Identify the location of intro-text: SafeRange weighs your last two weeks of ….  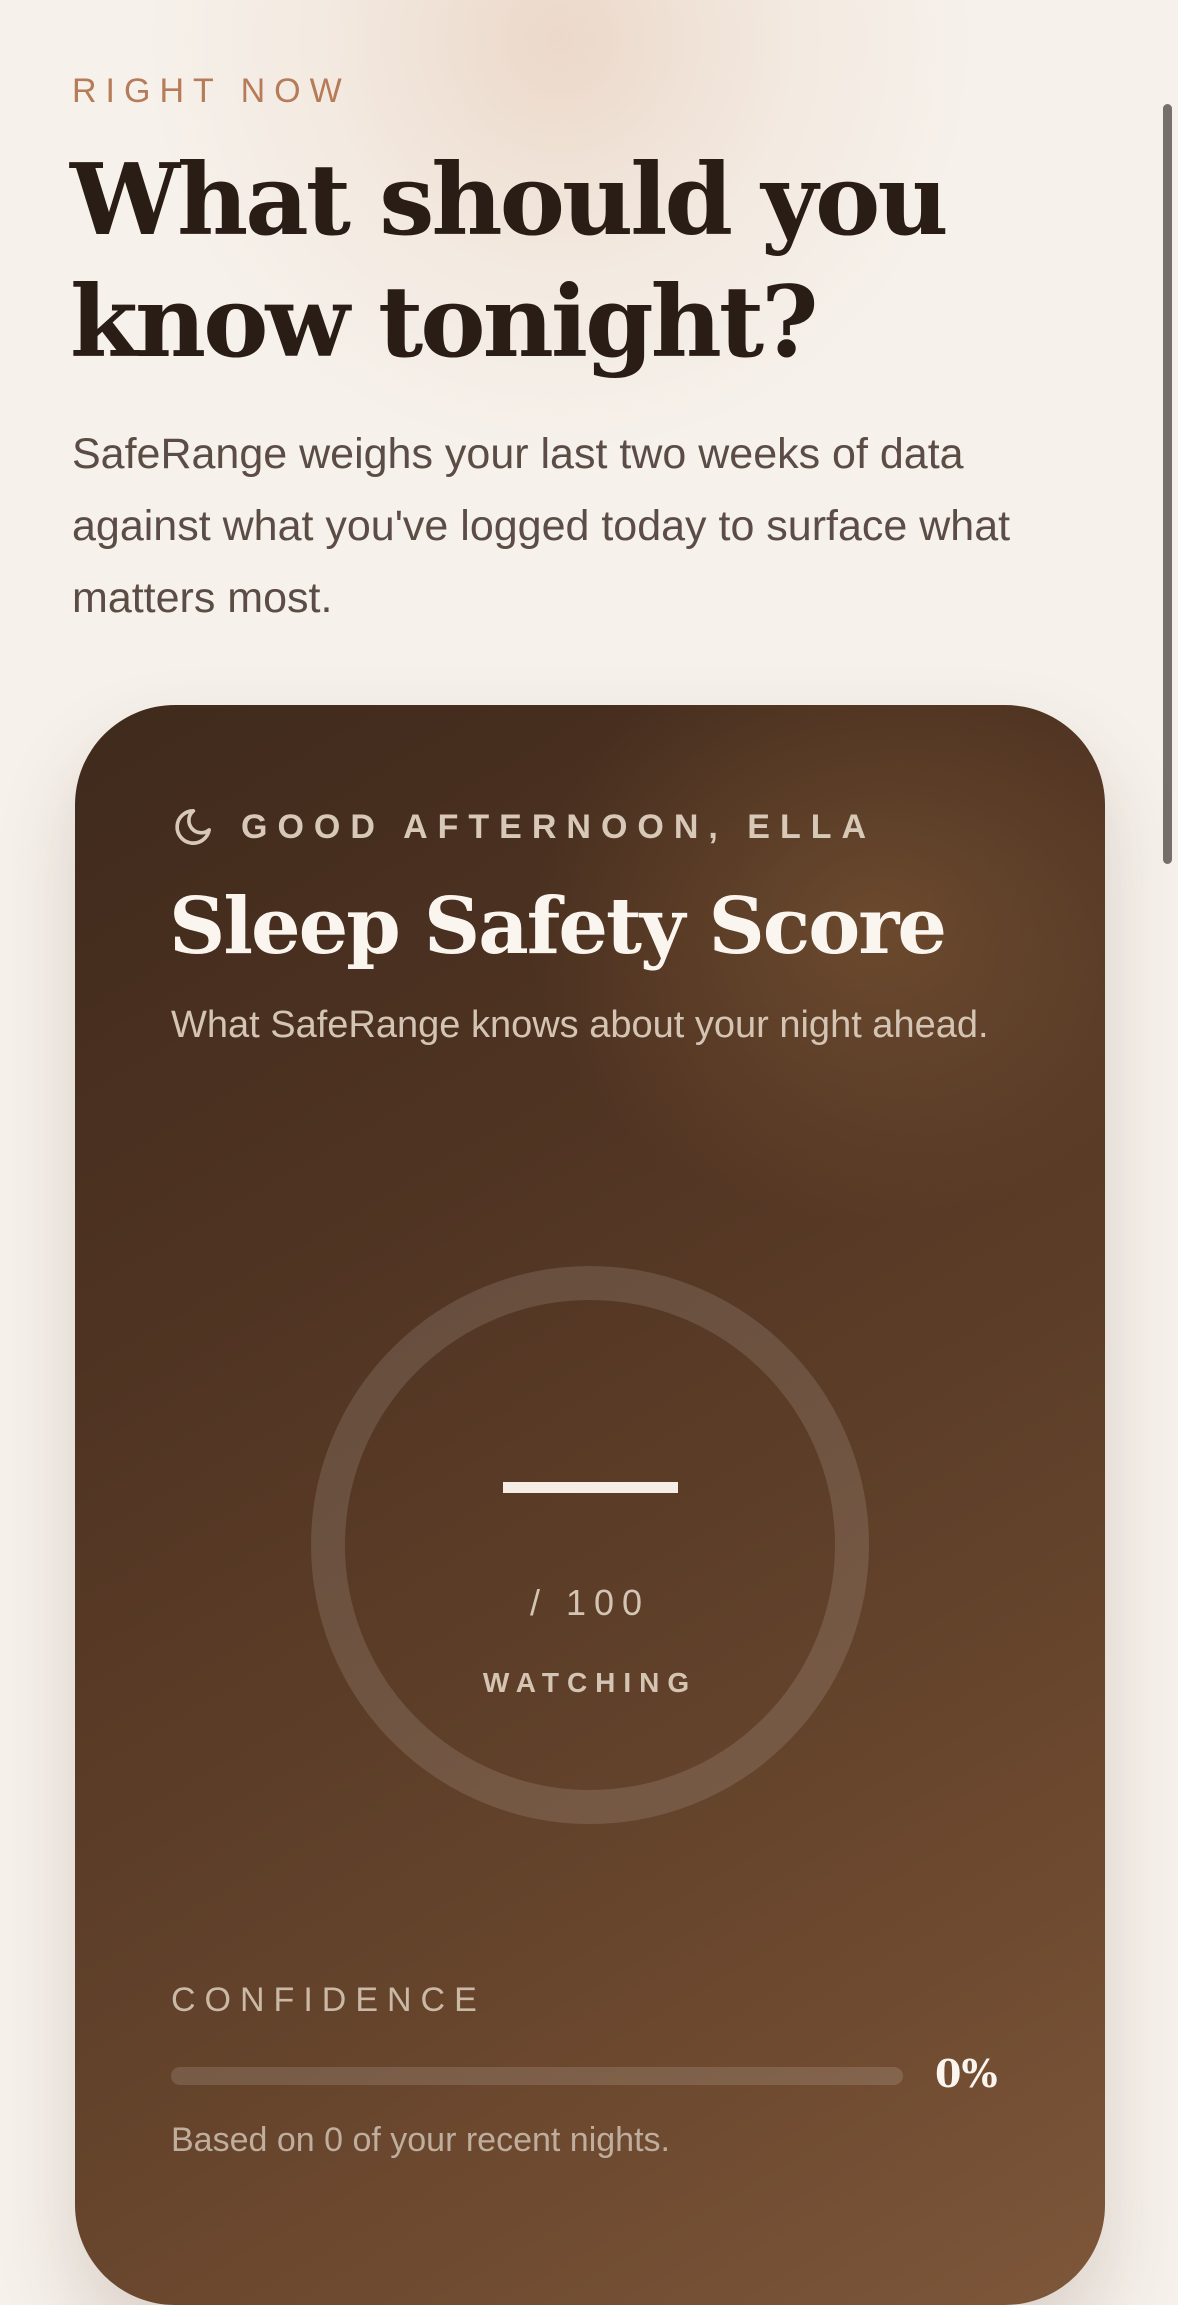
(541, 526).